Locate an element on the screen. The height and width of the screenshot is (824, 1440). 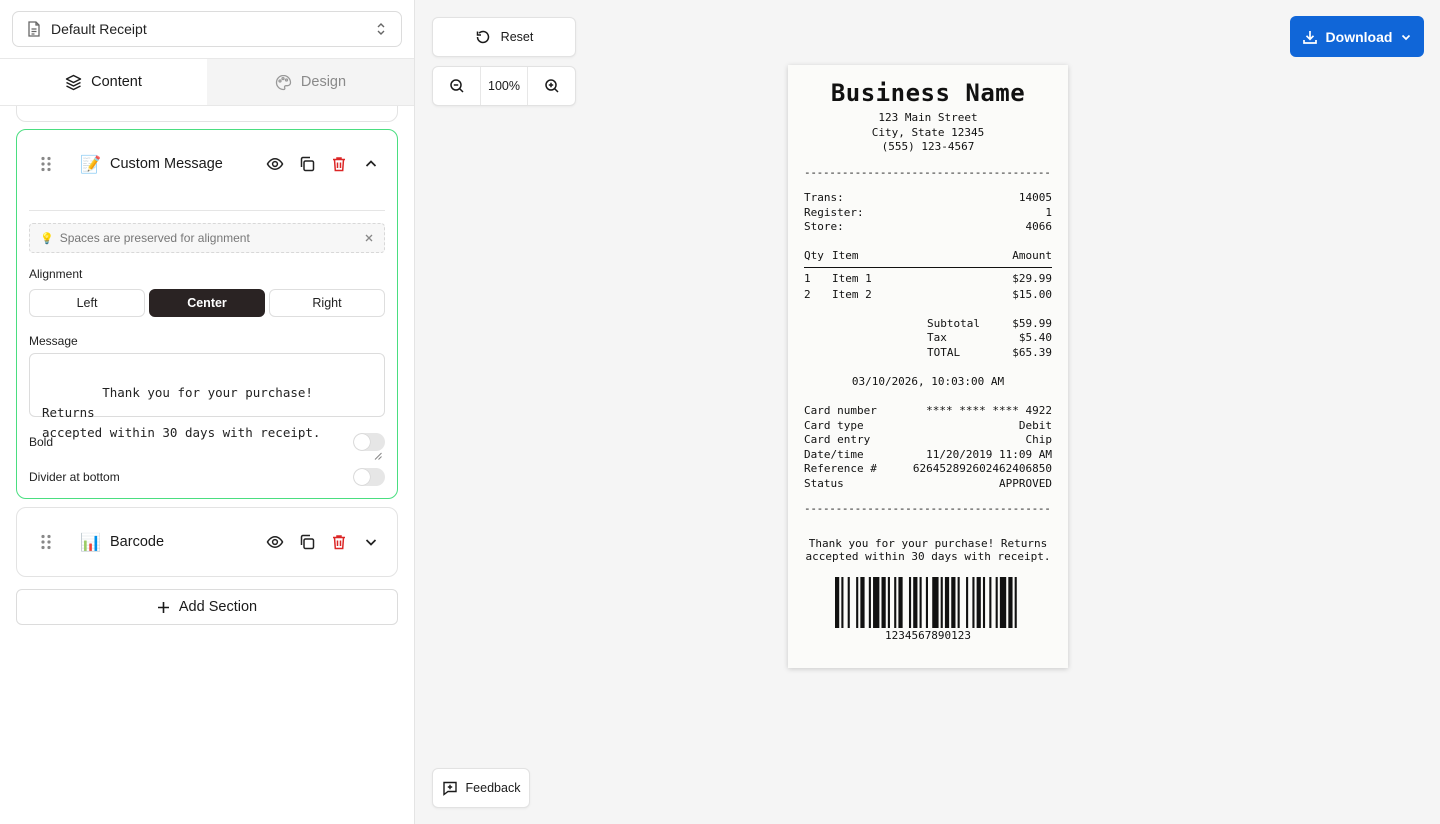
payment-value: 626452892602462406850 is located at coordinates (982, 468).